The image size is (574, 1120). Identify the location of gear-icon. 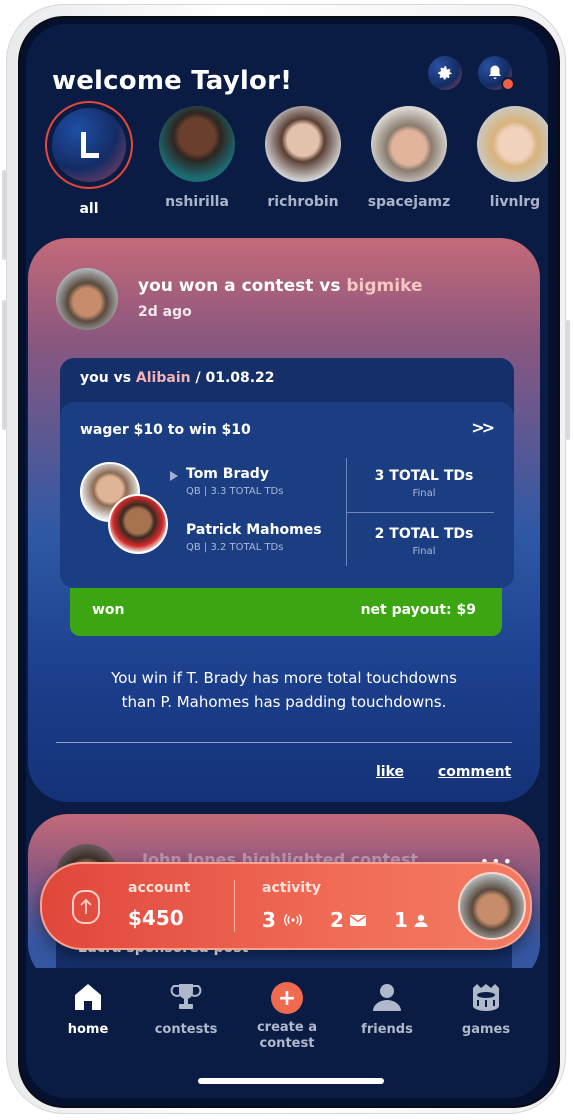
(445, 73).